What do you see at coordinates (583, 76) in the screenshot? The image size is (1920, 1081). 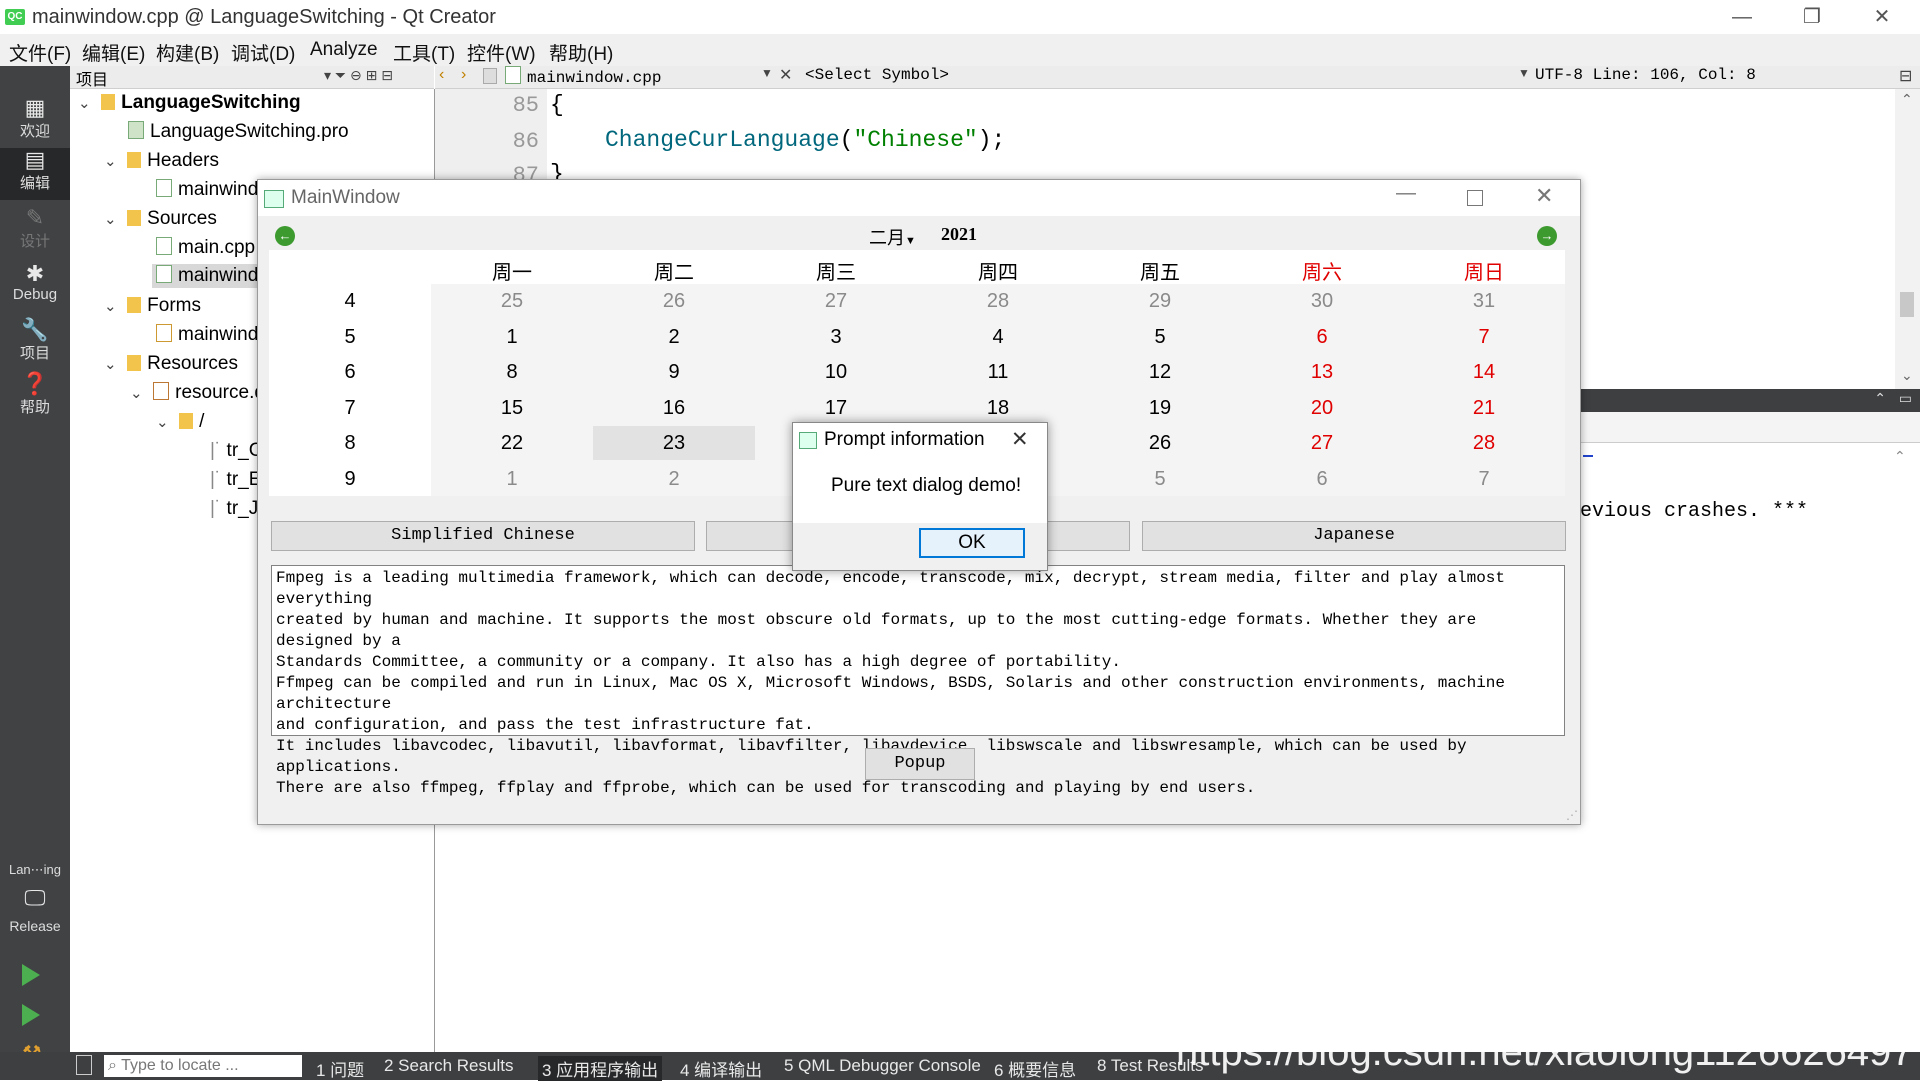 I see `open-file-tab: mainwindow.cpp` at bounding box center [583, 76].